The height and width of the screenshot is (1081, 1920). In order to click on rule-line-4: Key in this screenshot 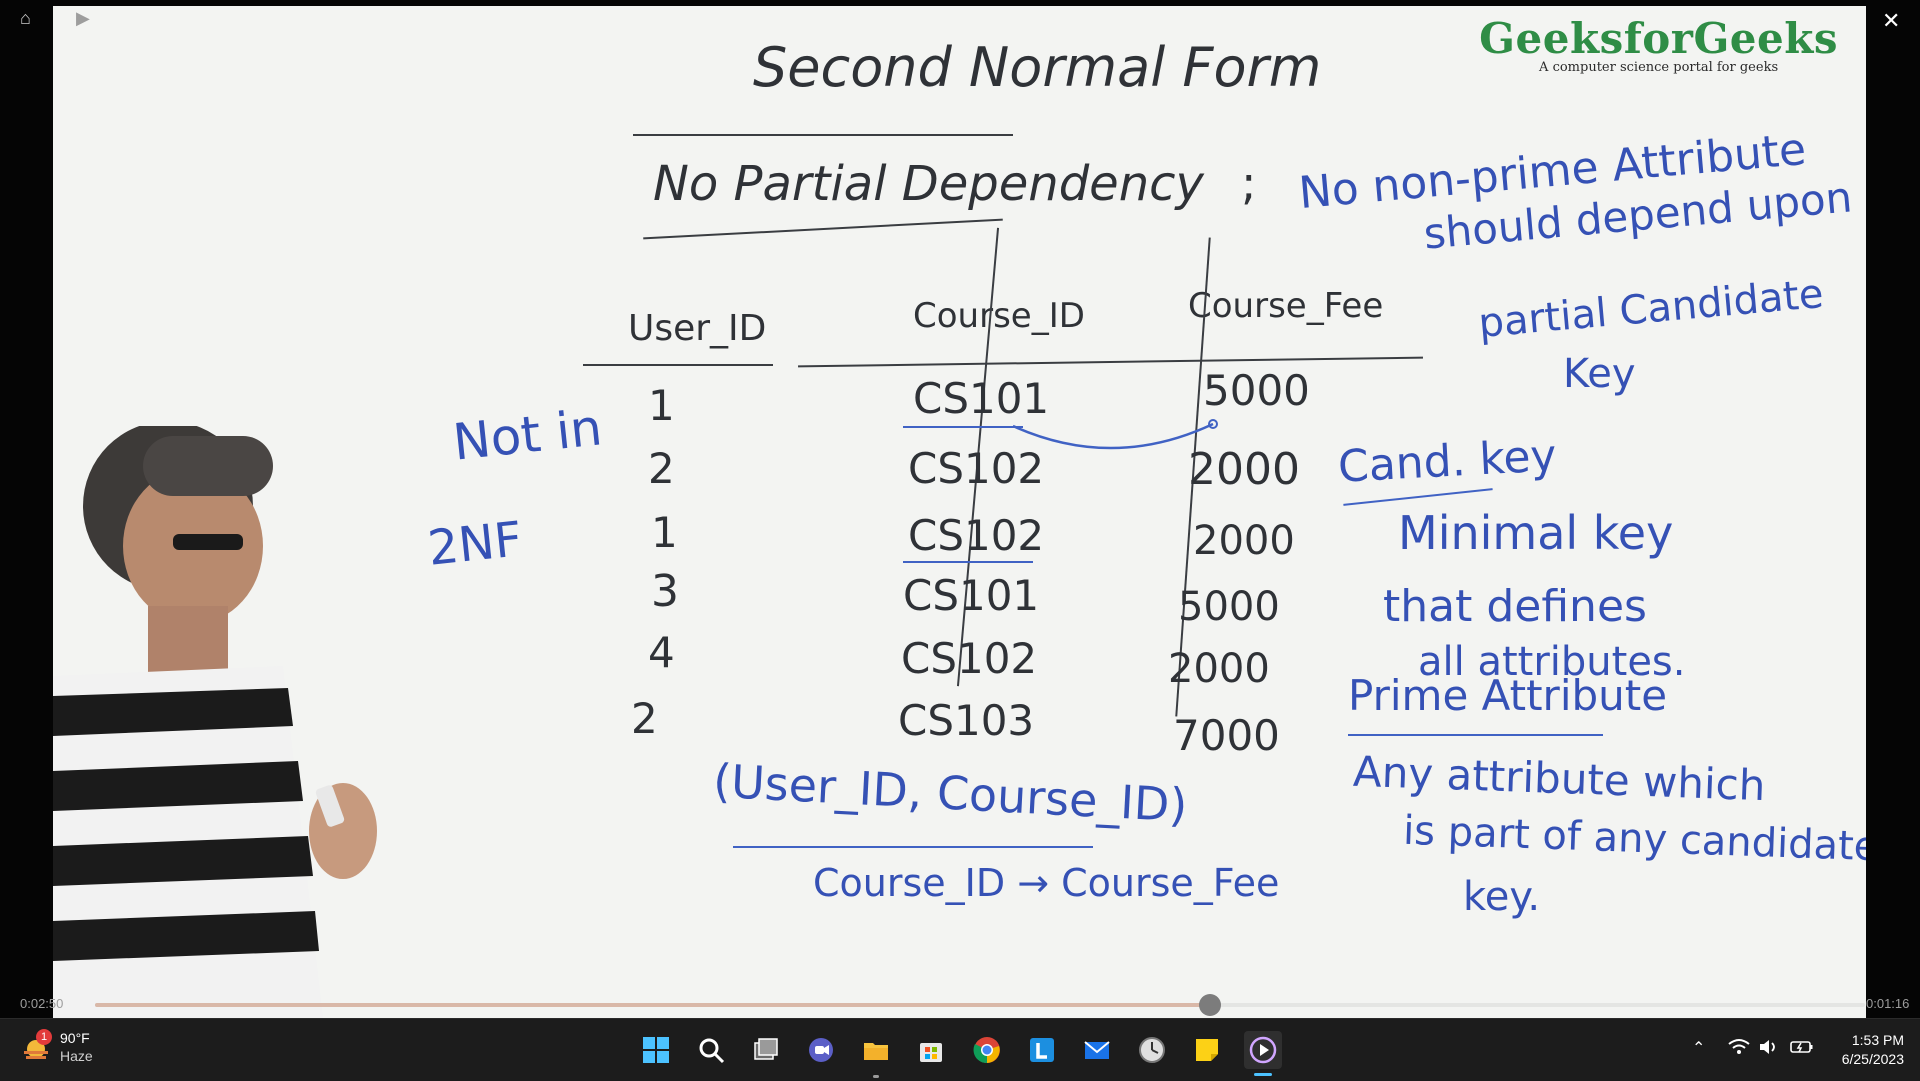, I will do `click(1599, 374)`.